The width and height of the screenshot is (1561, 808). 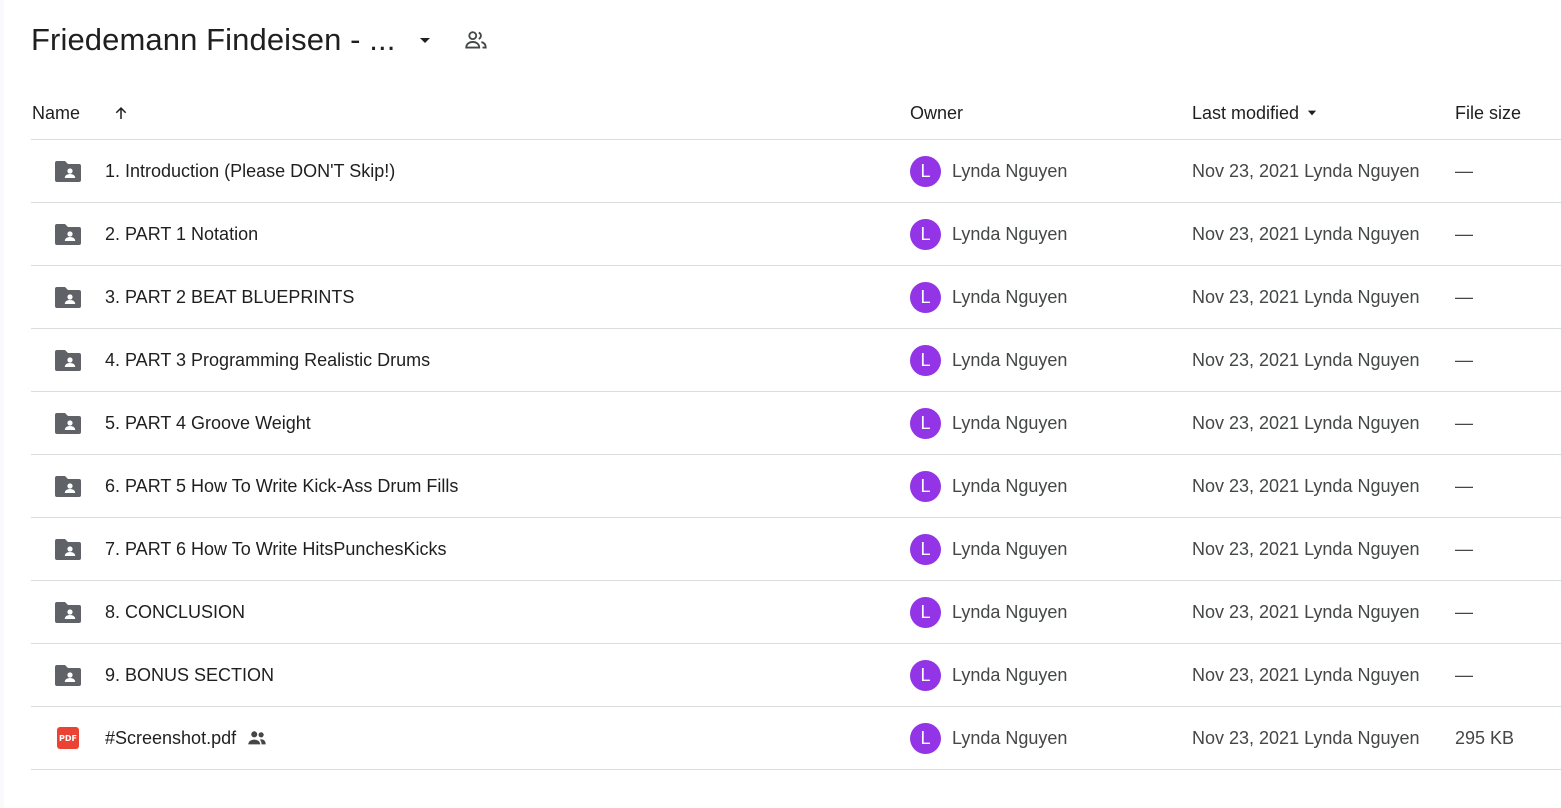 I want to click on file-name: 4. PART 3 Programming Realistic Drums, so click(x=267, y=360).